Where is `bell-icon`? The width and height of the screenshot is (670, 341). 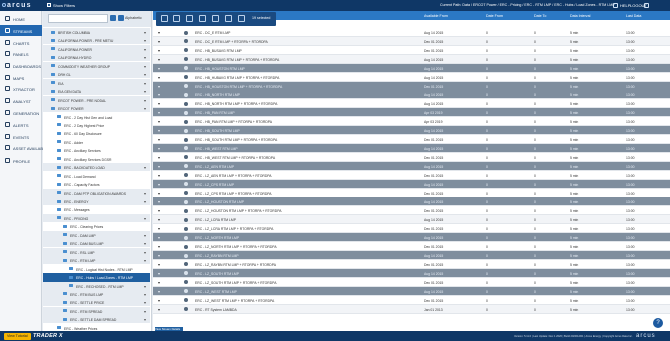 bell-icon is located at coordinates (228, 18).